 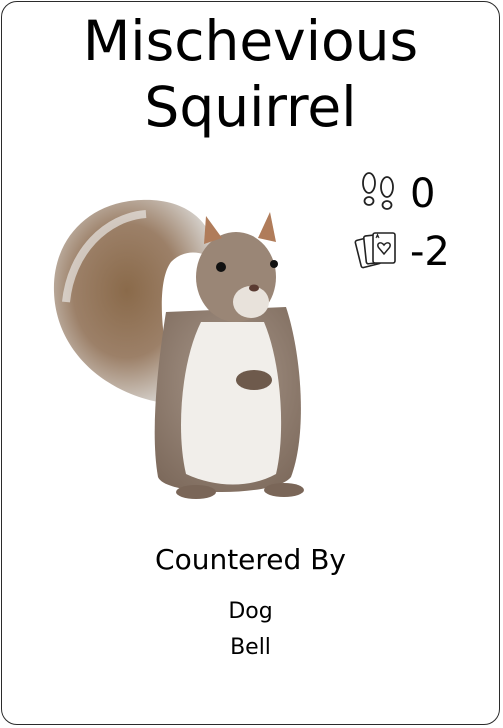 I want to click on card-stats: 0 -2, so click(x=414, y=226).